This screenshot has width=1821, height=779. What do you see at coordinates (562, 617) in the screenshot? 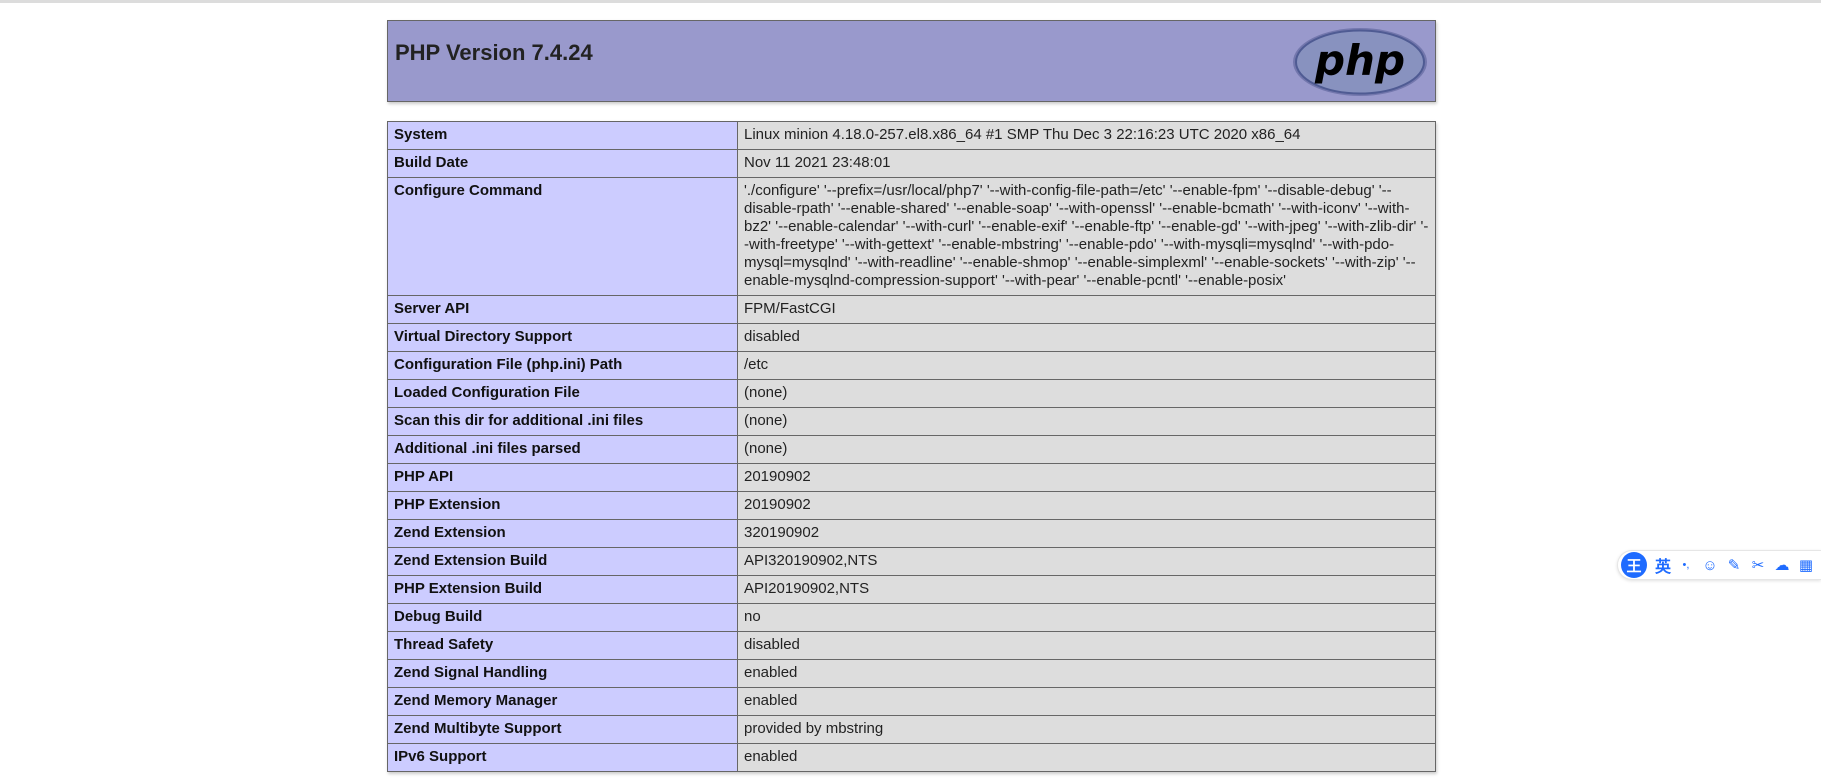
I see `row-key: Debug Build` at bounding box center [562, 617].